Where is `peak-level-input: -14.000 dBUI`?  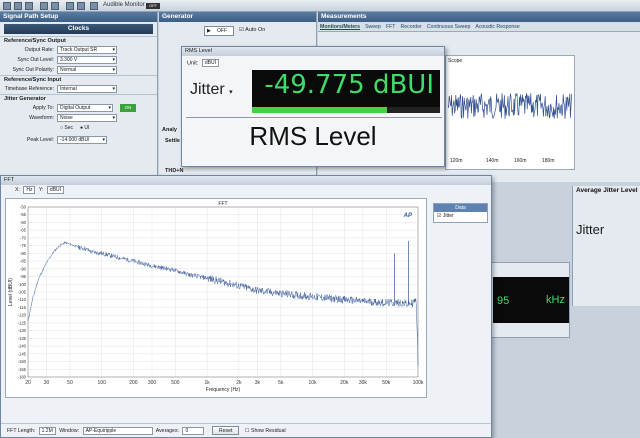
peak-level-input: -14.000 dBUI is located at coordinates (82, 140).